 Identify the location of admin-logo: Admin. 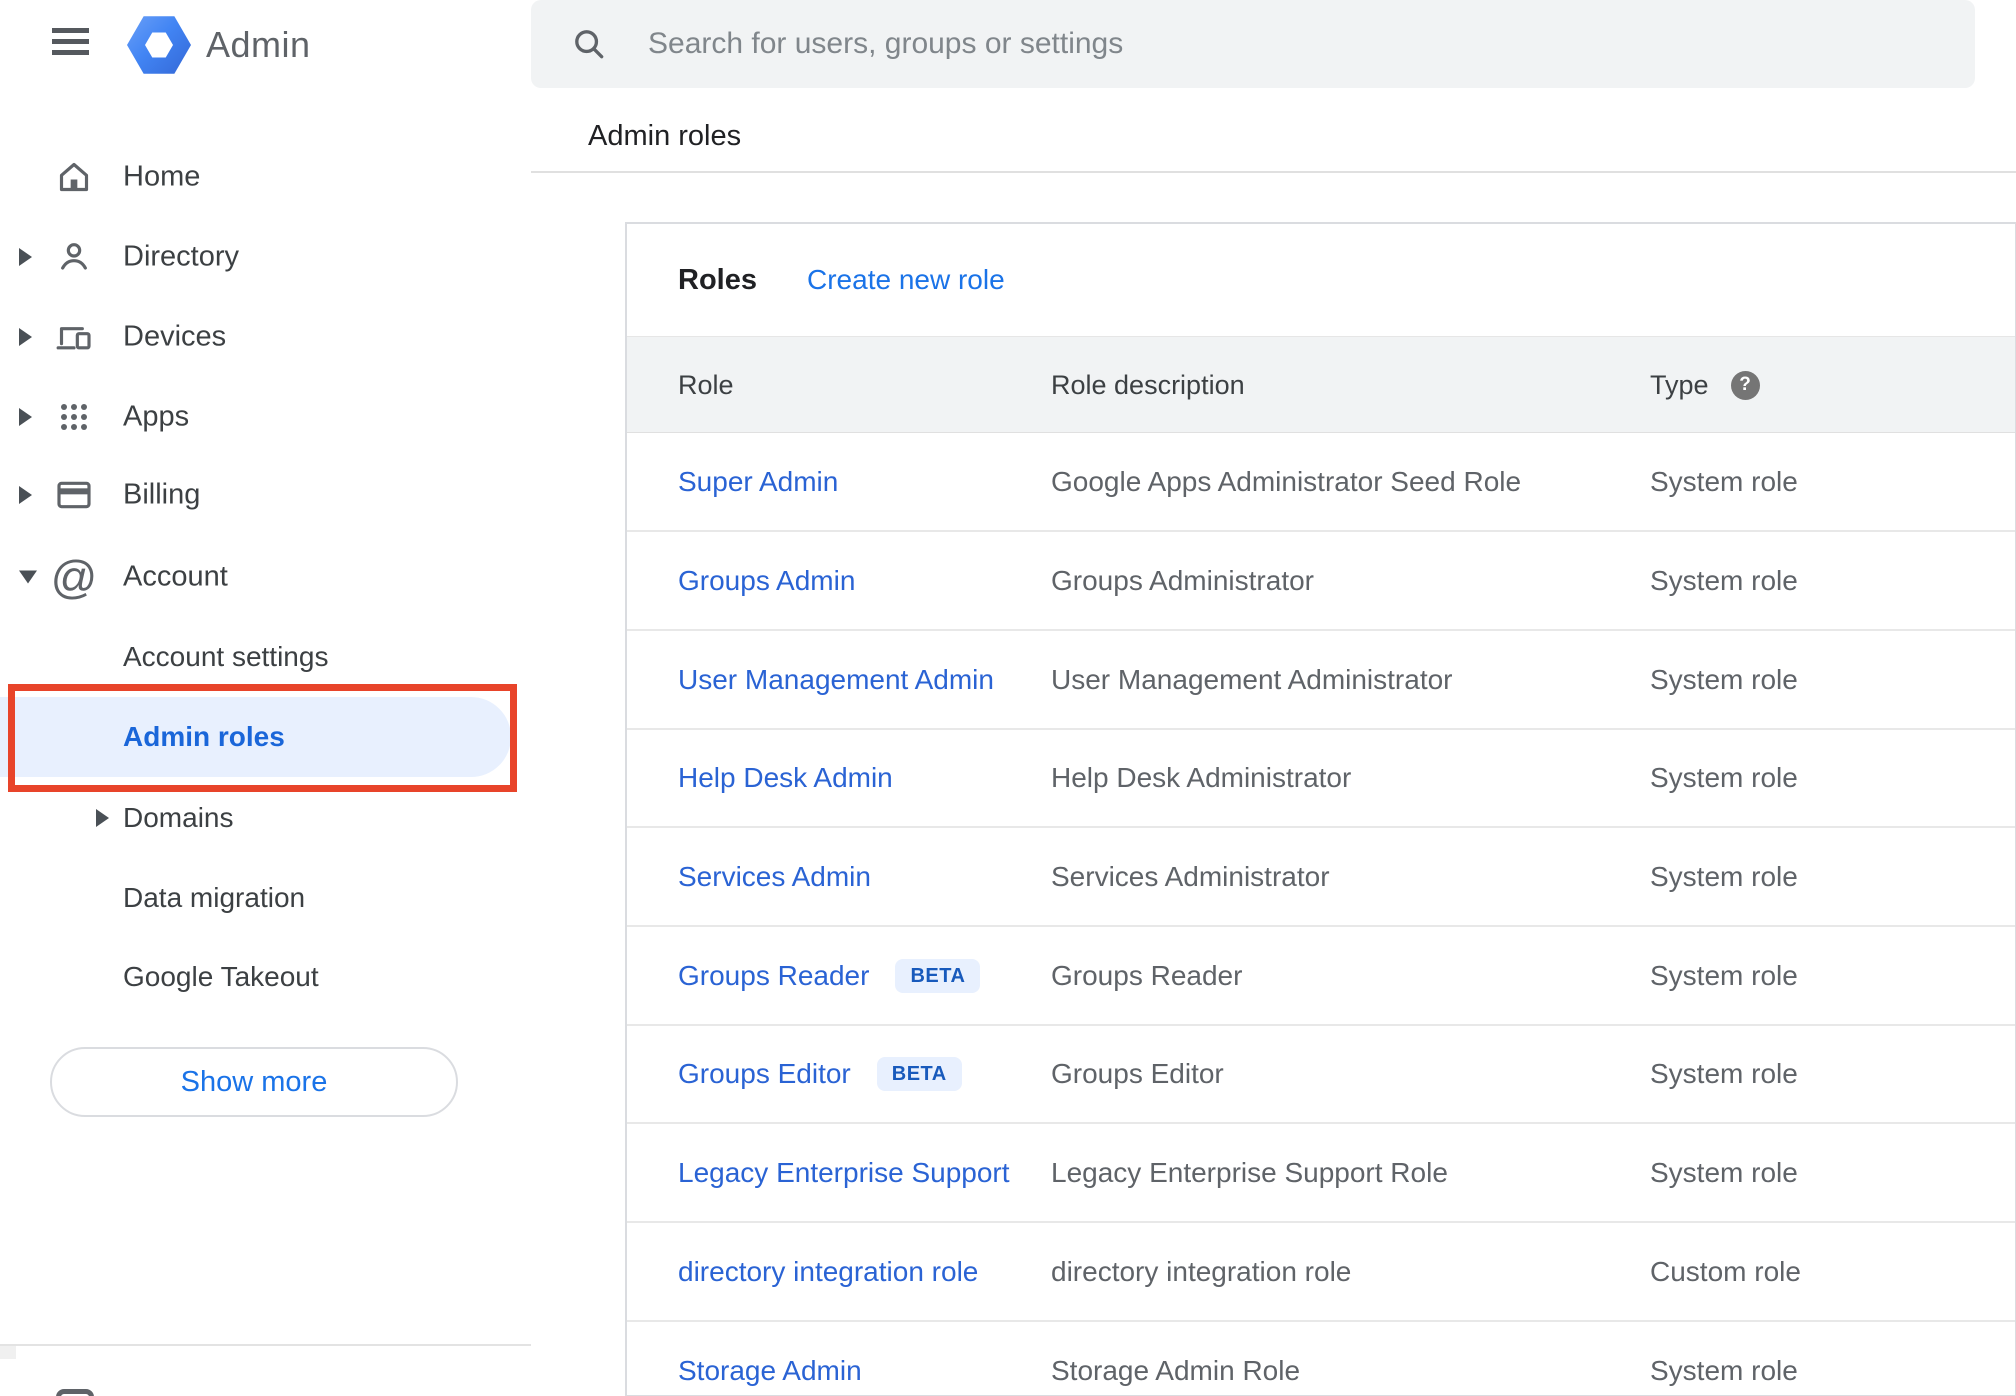
(219, 45).